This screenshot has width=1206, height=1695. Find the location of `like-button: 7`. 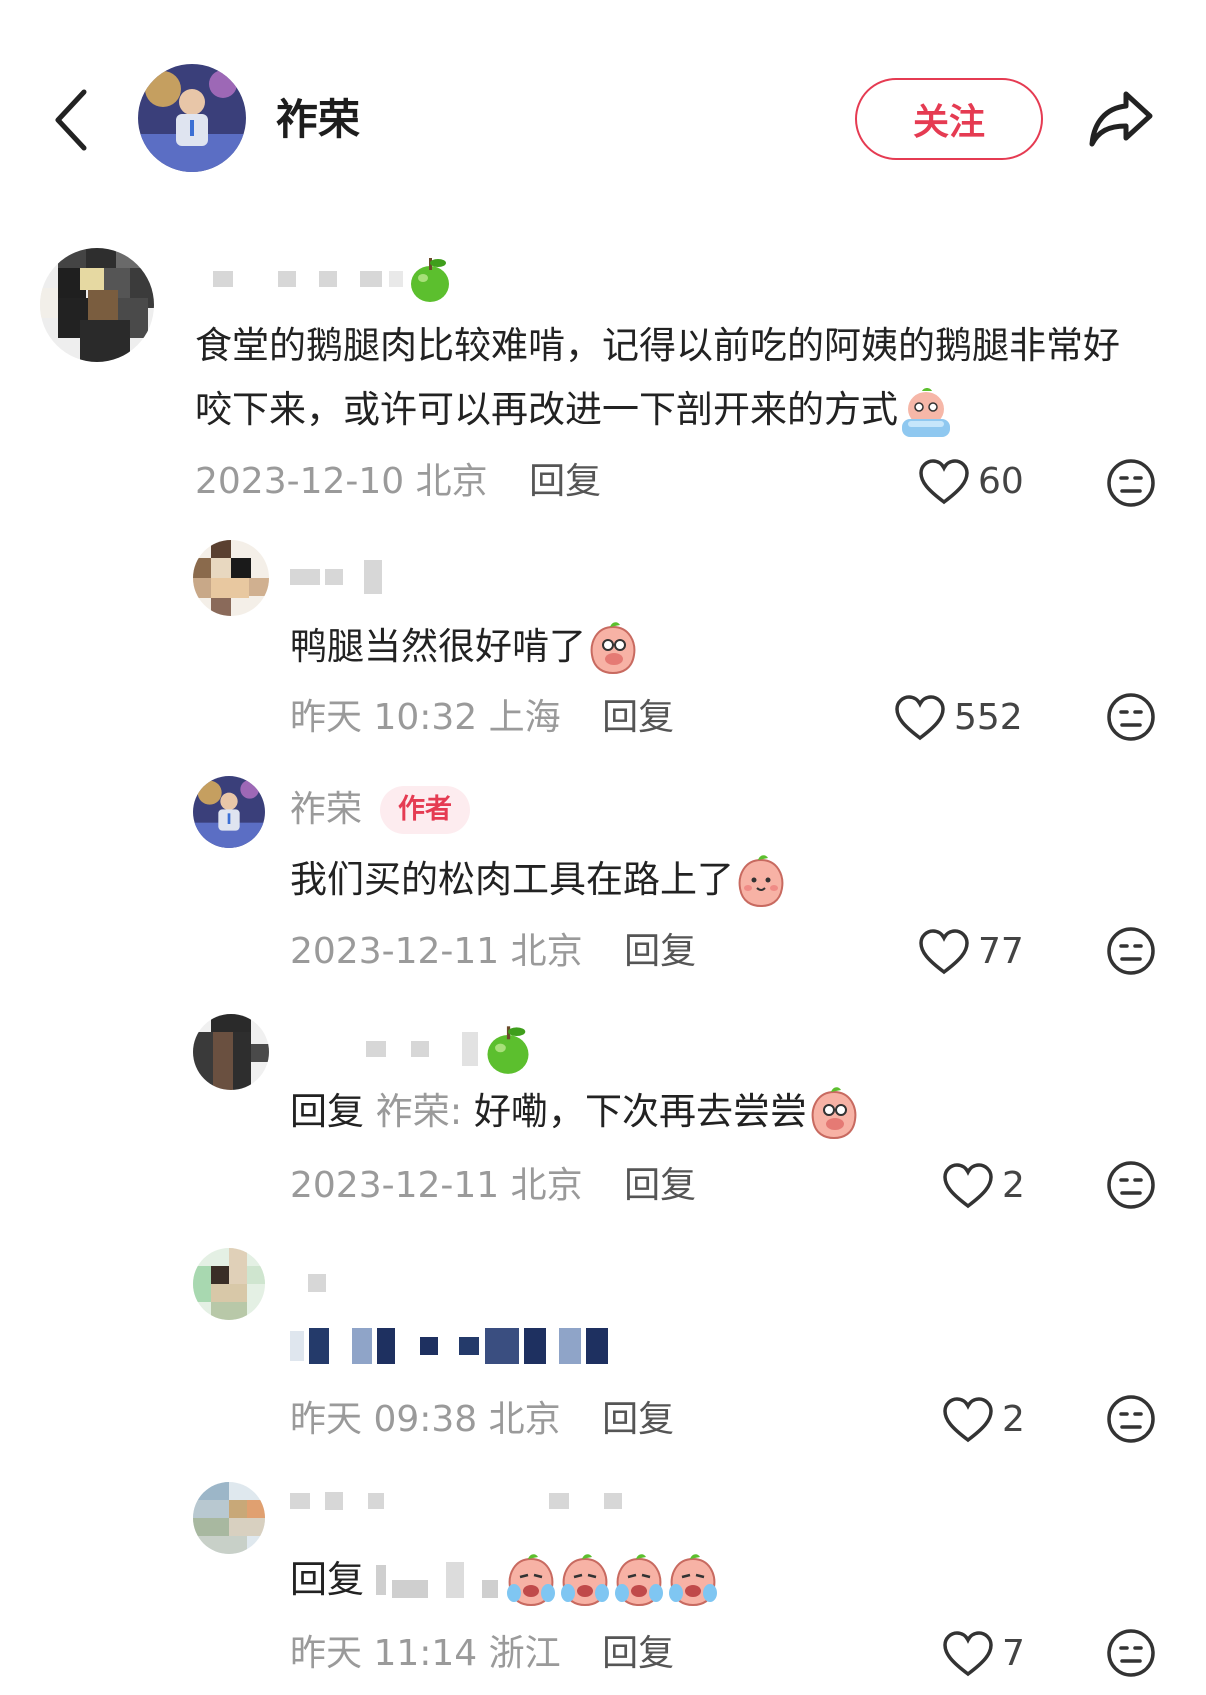

like-button: 7 is located at coordinates (983, 1654).